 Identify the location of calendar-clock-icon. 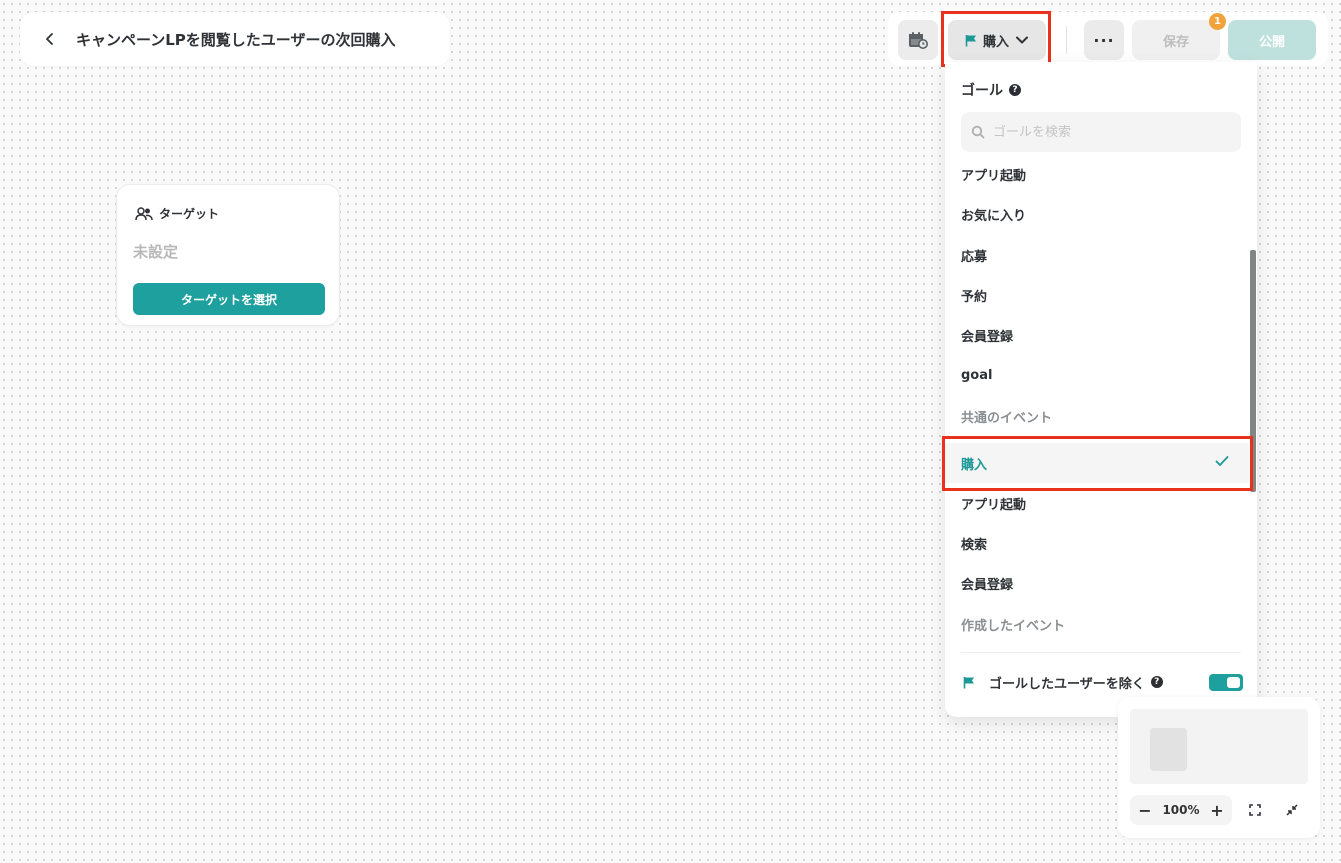
(918, 40).